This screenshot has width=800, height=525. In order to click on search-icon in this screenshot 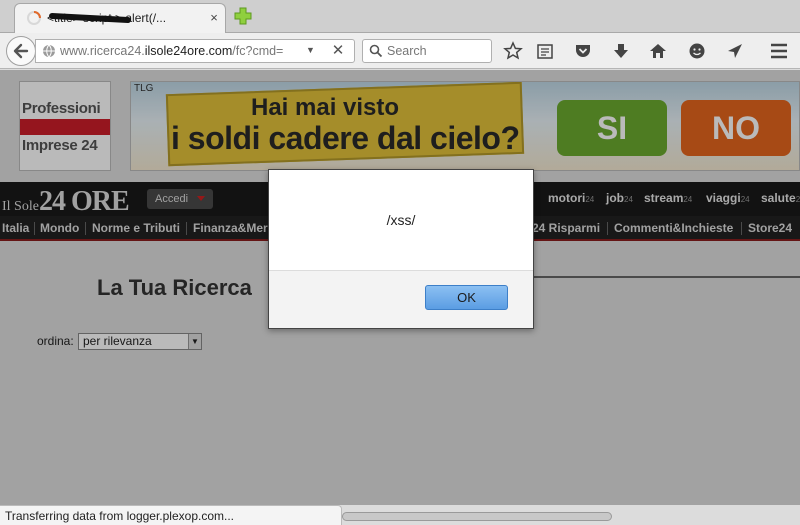, I will do `click(376, 51)`.